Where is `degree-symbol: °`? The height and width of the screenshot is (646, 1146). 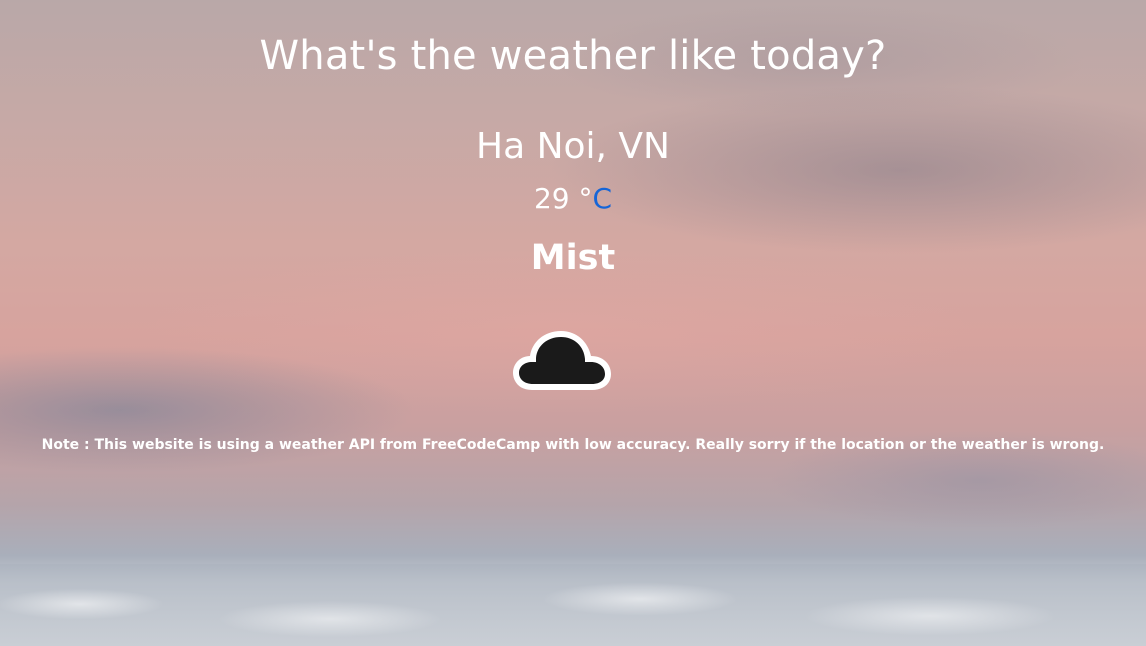
degree-symbol: ° is located at coordinates (585, 198).